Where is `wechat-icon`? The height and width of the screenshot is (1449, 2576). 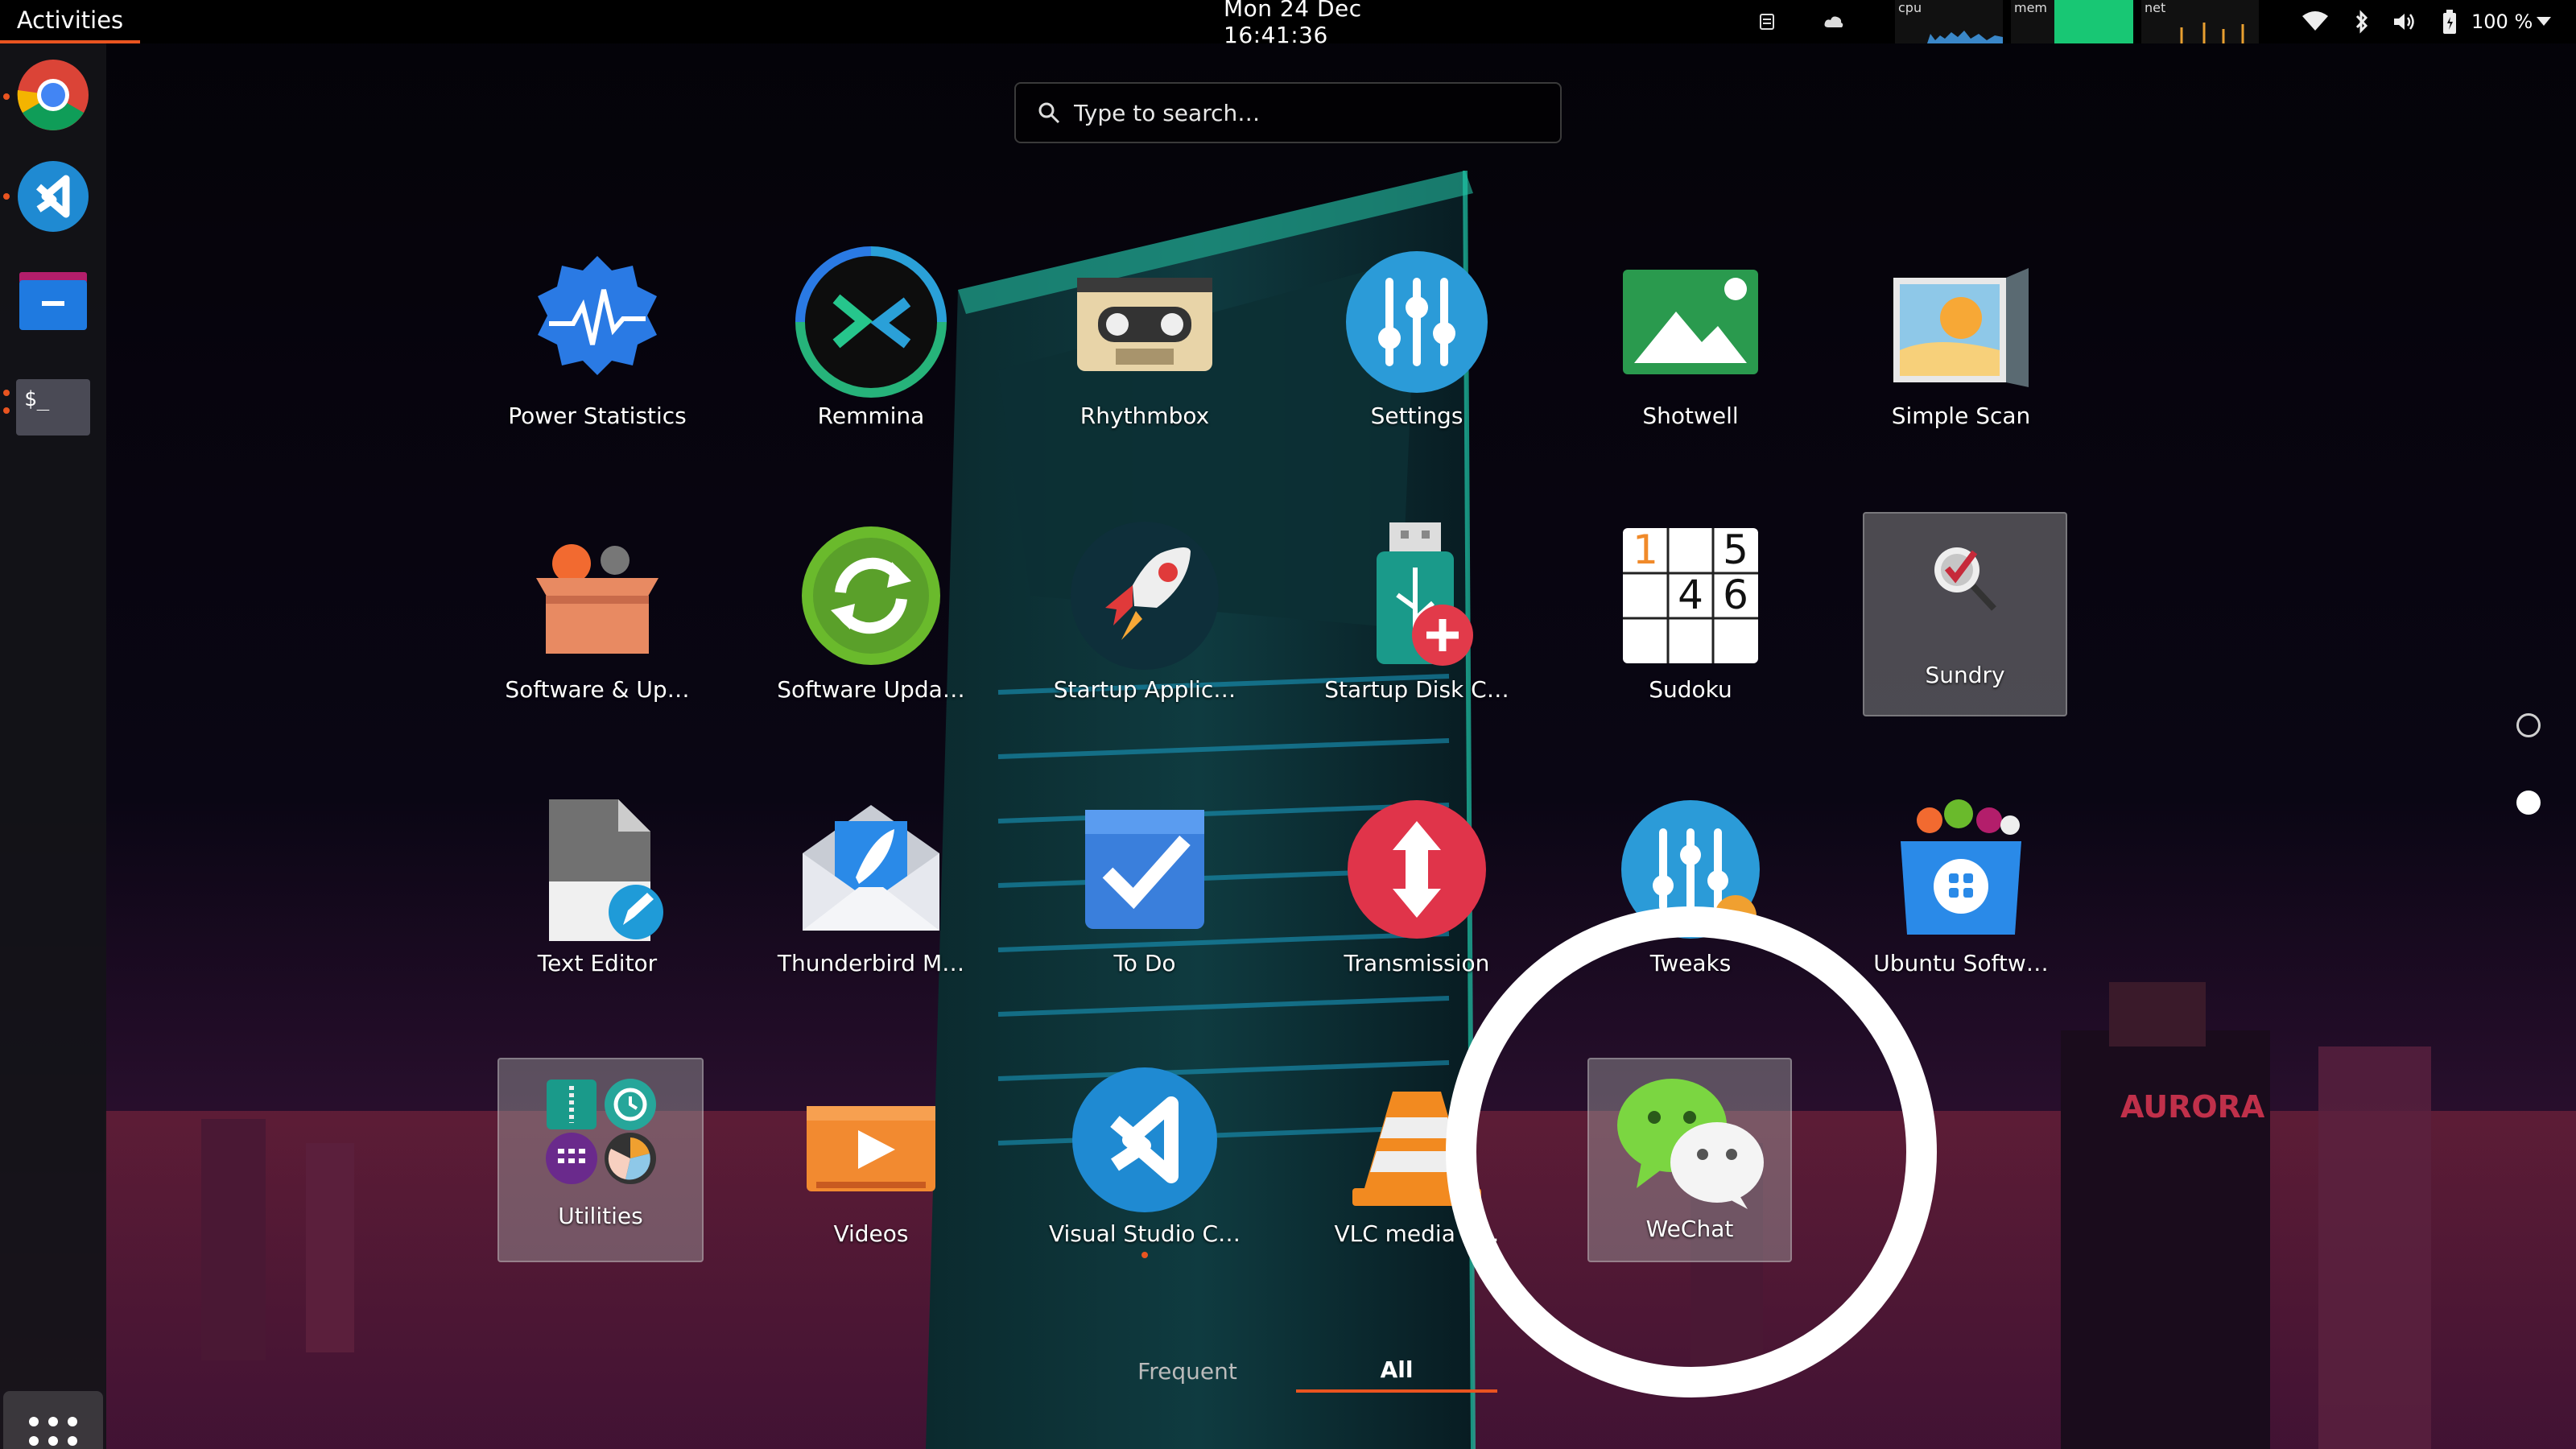 wechat-icon is located at coordinates (1690, 1144).